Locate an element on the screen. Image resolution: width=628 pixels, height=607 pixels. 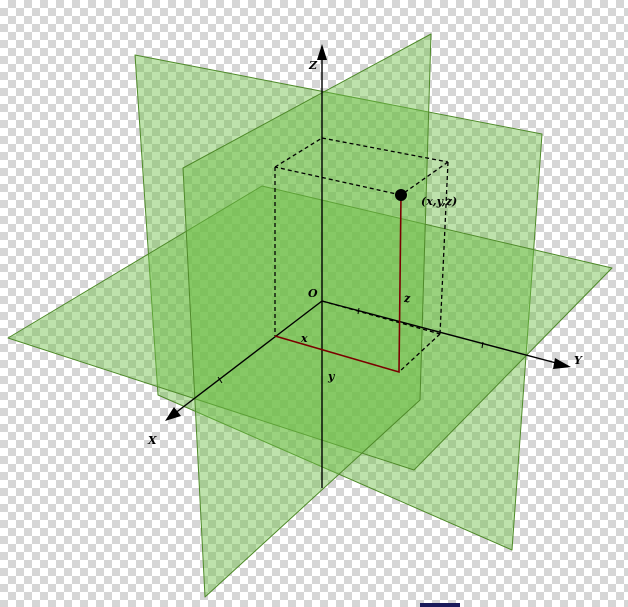
axis-y-label: Y is located at coordinates (578, 360).